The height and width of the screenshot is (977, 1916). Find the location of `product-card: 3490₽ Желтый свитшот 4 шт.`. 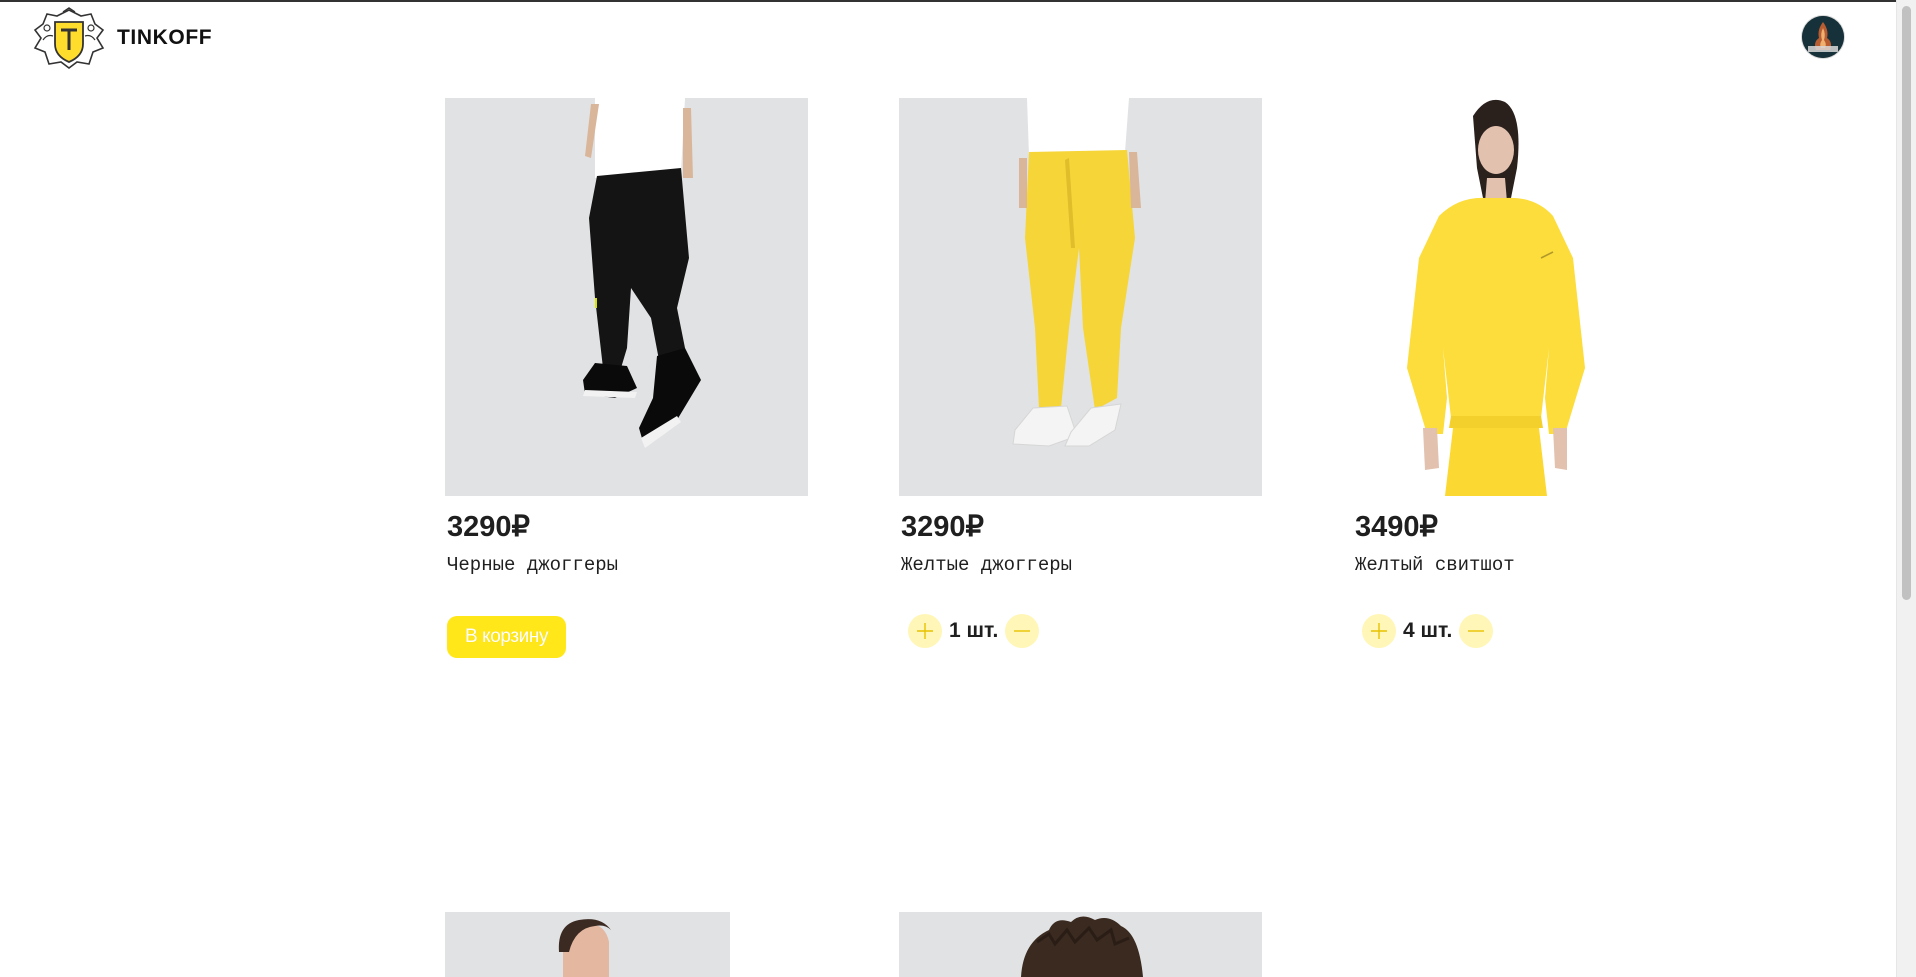

product-card: 3490₽ Желтый свитшот 4 шт. is located at coordinates (1534, 378).